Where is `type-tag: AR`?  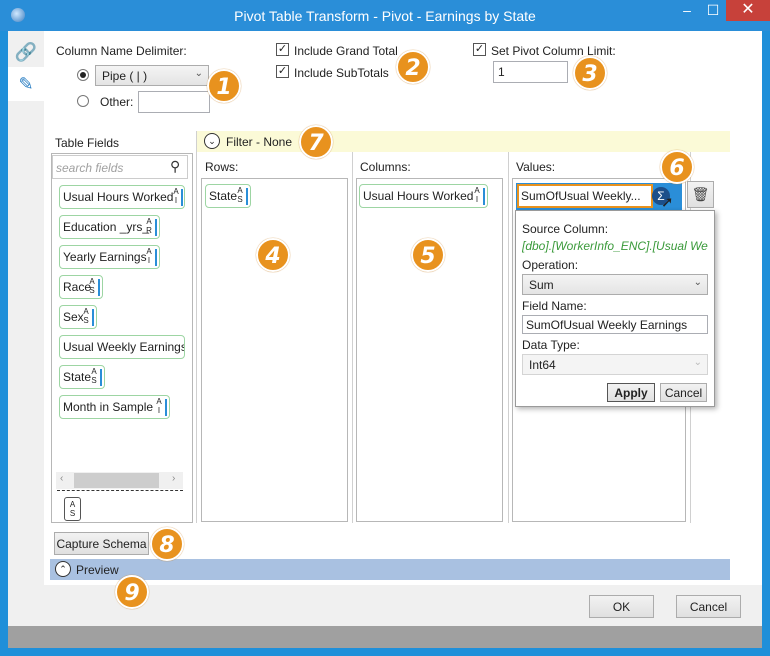
type-tag: AR is located at coordinates (149, 226).